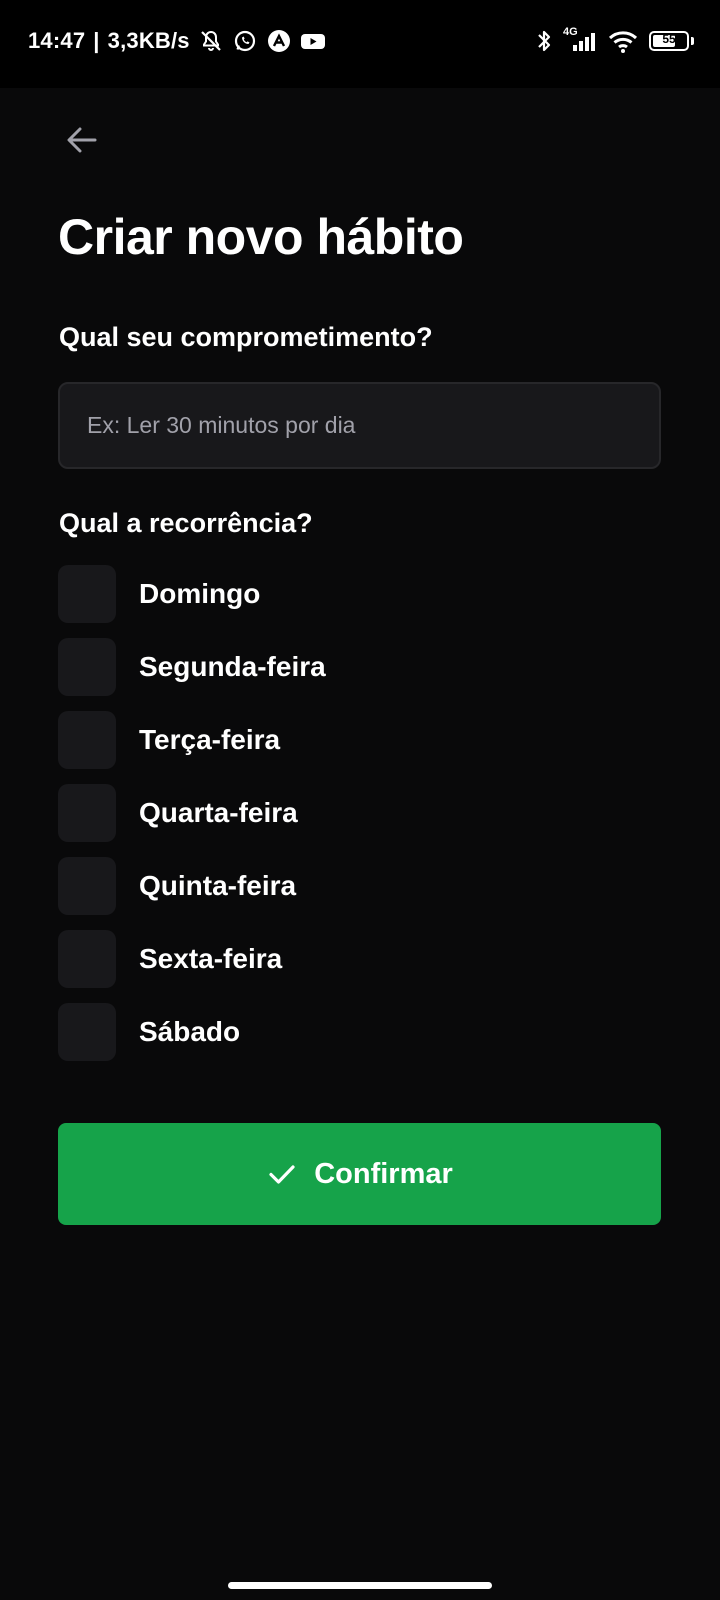  Describe the element at coordinates (218, 812) in the screenshot. I see `weekday-label: Quarta-feira` at that location.